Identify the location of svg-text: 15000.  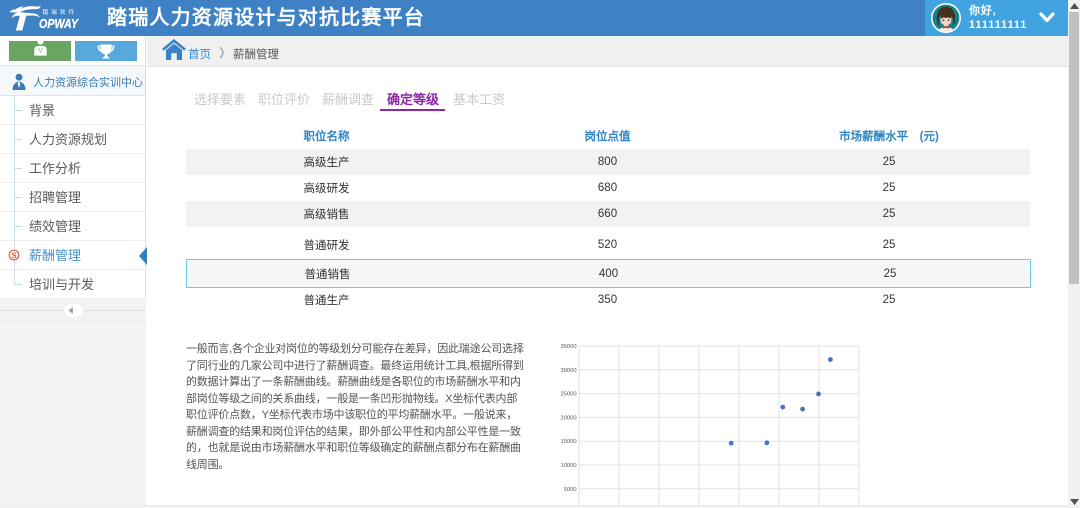
(568, 442).